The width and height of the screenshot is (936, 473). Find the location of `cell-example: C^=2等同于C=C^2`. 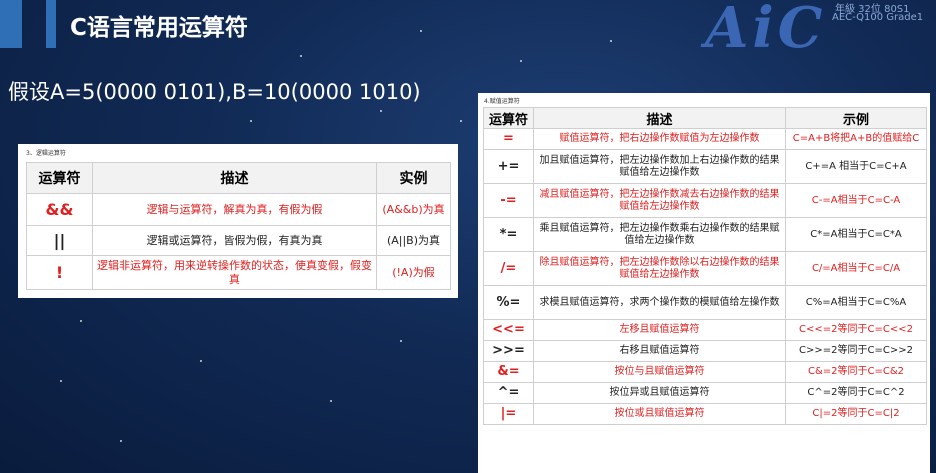

cell-example: C^=2等同于C=C^2 is located at coordinates (856, 393).